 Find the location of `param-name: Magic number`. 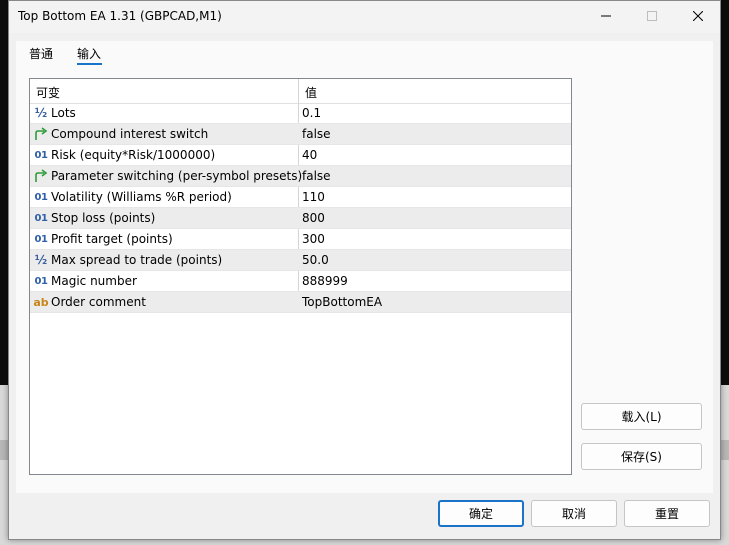

param-name: Magic number is located at coordinates (94, 281).